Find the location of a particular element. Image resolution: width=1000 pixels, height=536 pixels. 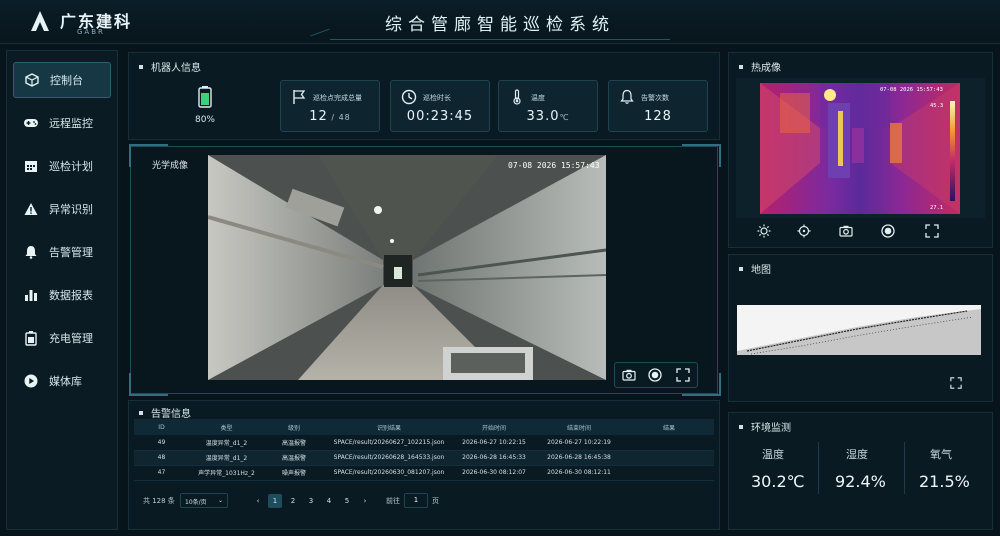

video-timestamp: 07-08 2026 15:57:43 is located at coordinates (554, 165).